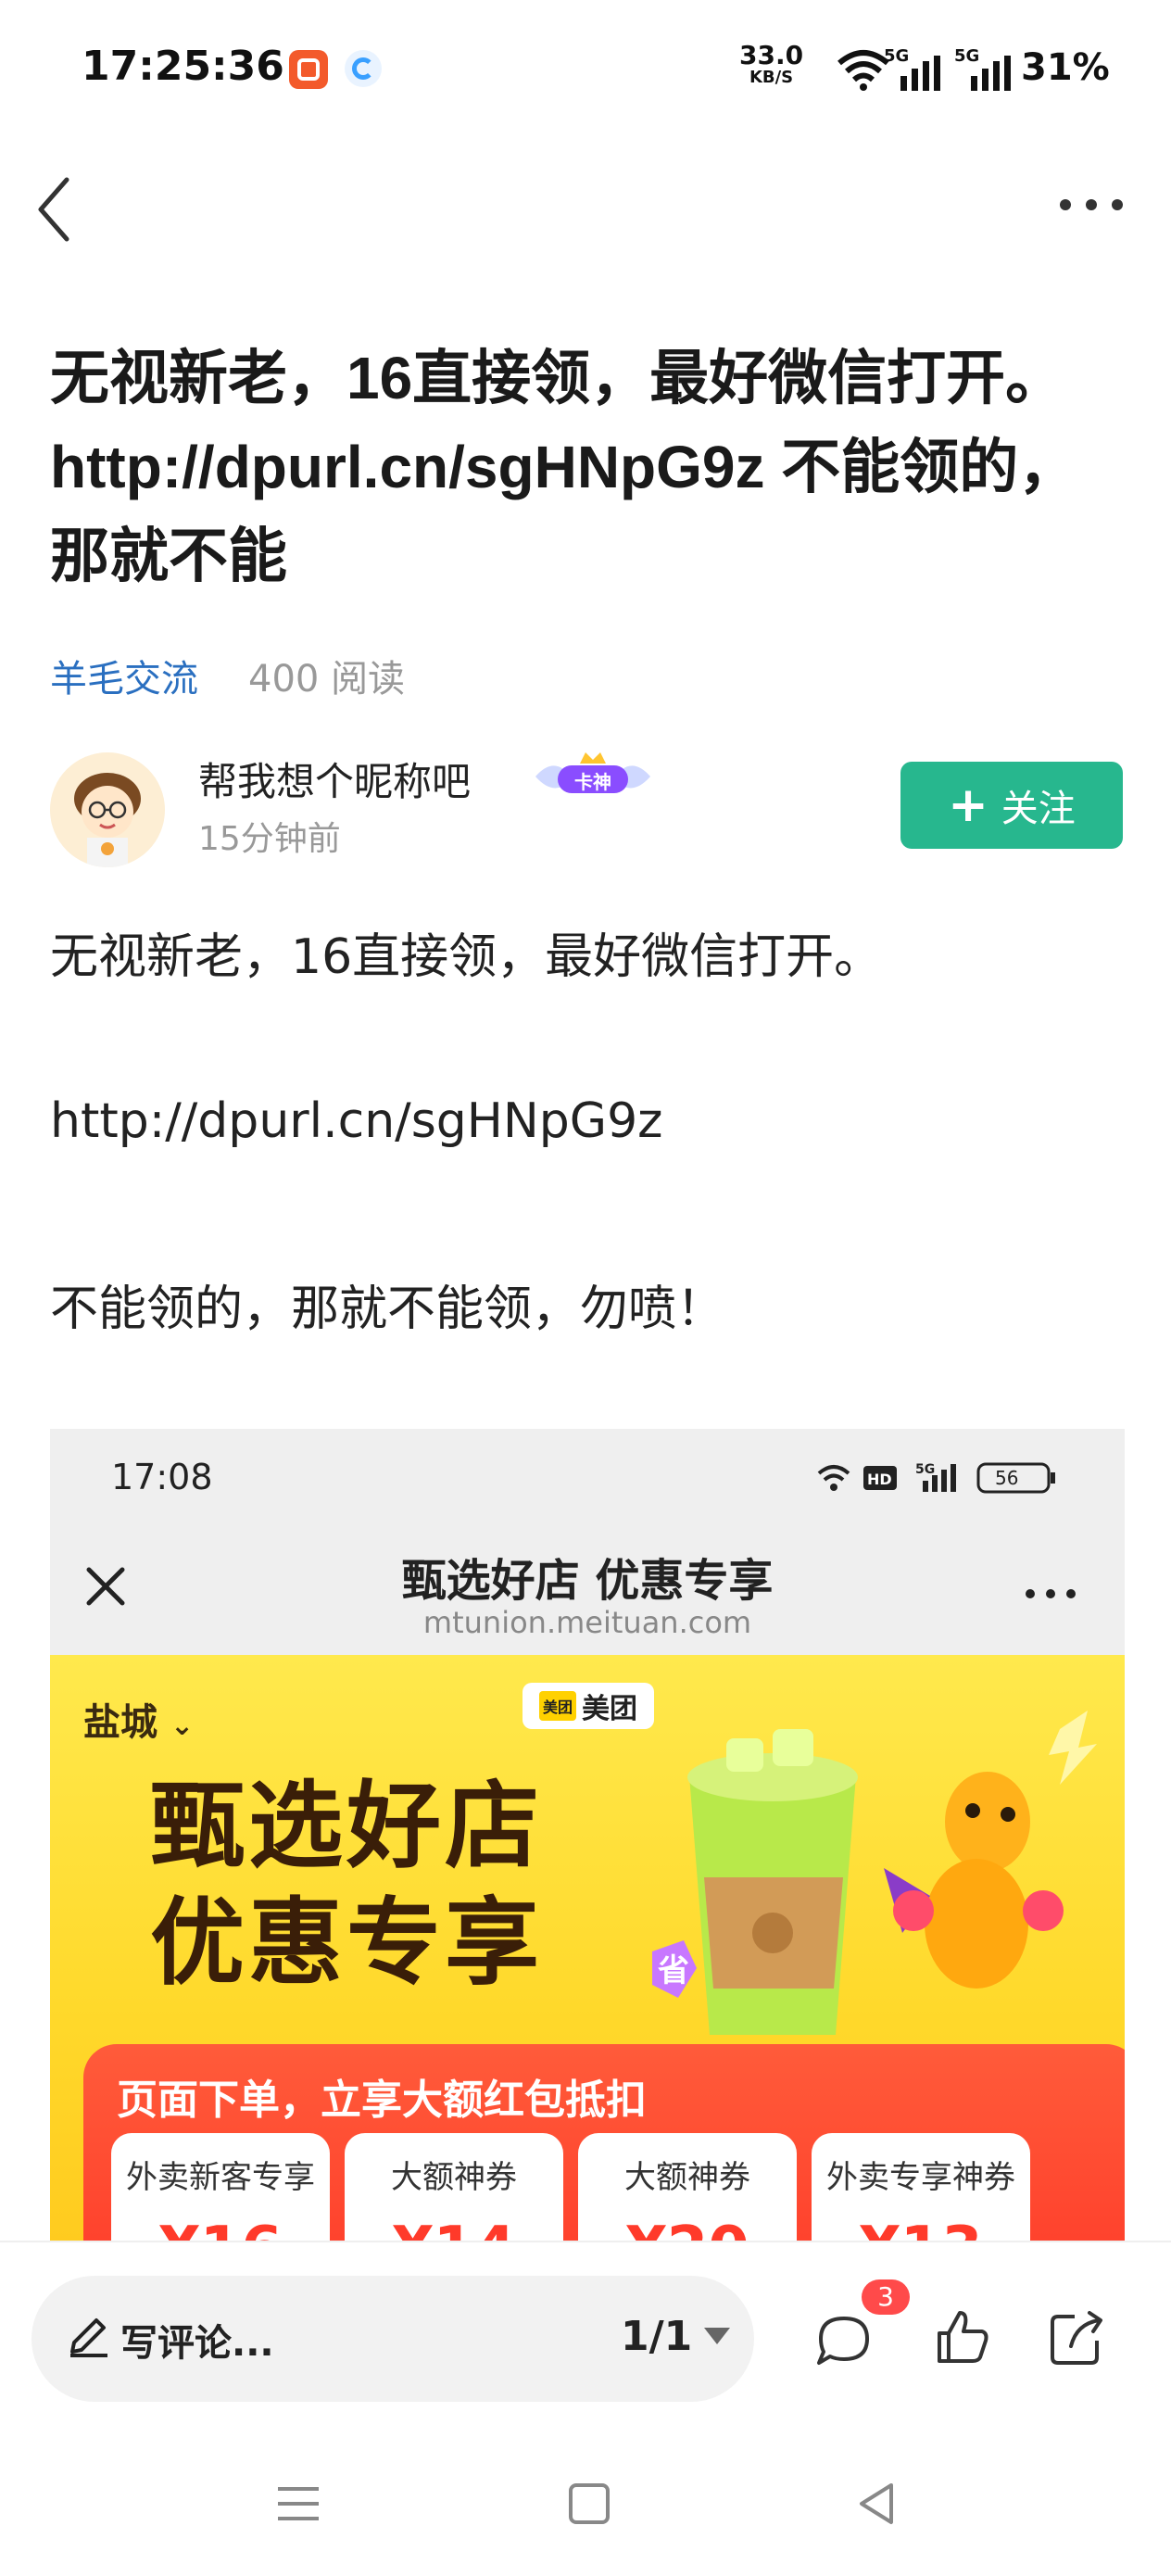 The height and width of the screenshot is (2576, 1171). I want to click on kashen-badge: 卡神, so click(593, 776).